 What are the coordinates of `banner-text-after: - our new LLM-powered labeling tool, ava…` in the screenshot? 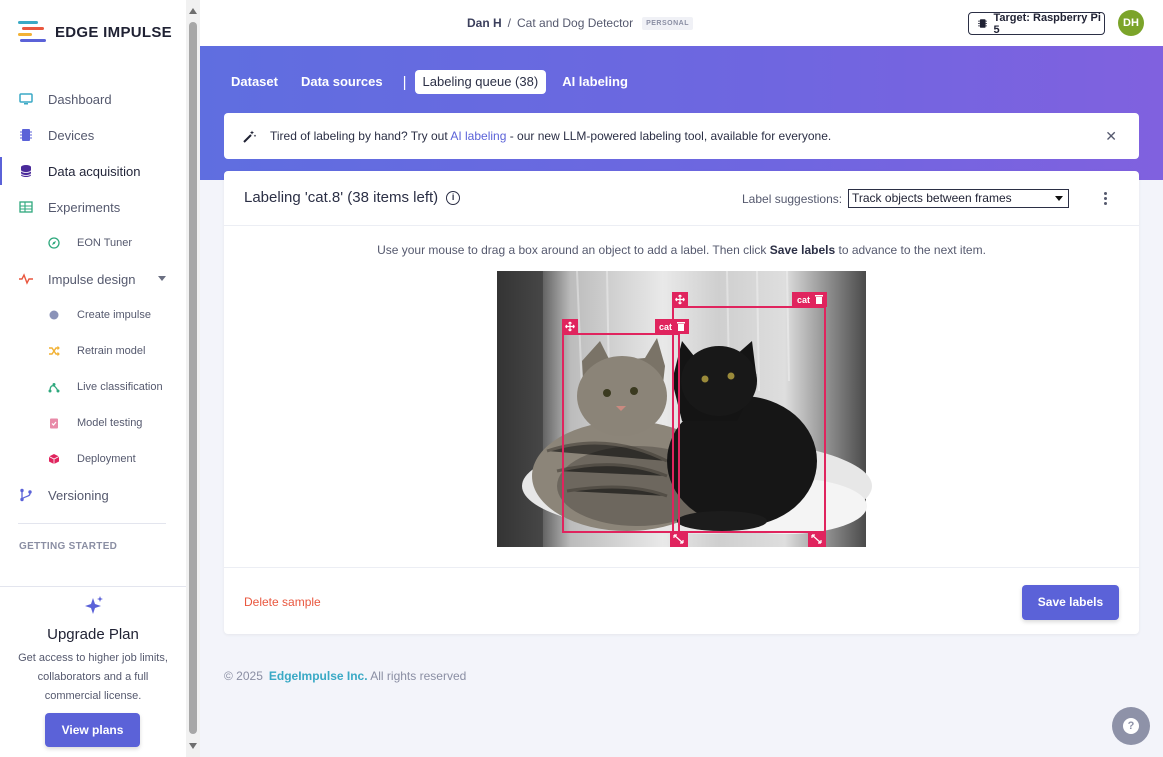 It's located at (669, 136).